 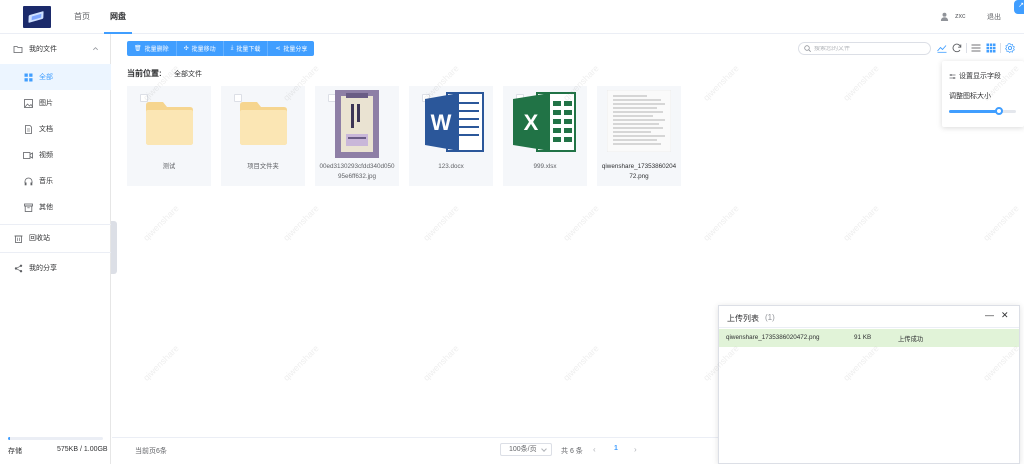 What do you see at coordinates (263, 166) in the screenshot?
I see `file-name: 项目文件夹` at bounding box center [263, 166].